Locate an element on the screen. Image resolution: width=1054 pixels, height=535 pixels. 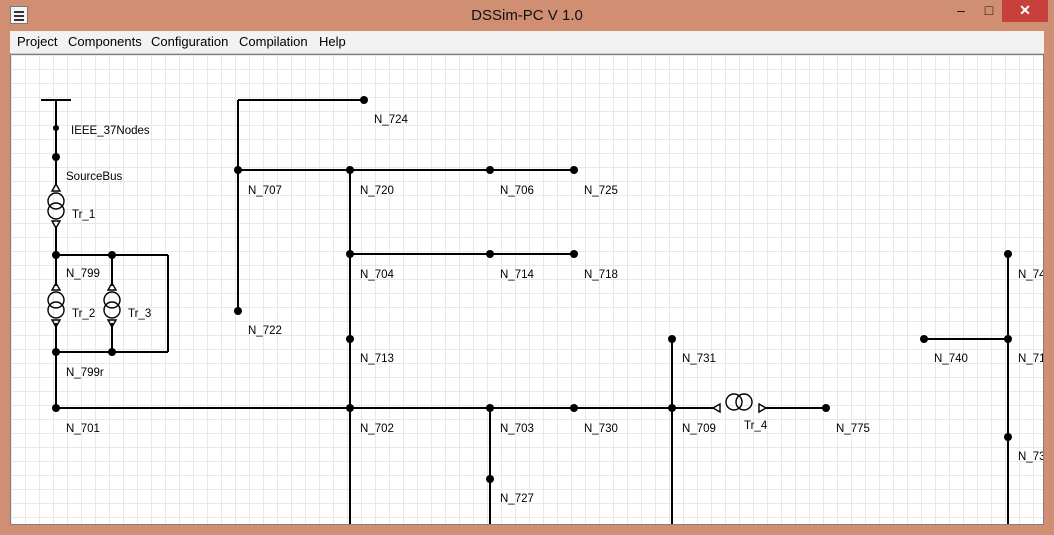
title-bar: DSSim-PC V 1.0 – □ ✕ is located at coordinates (527, 15).